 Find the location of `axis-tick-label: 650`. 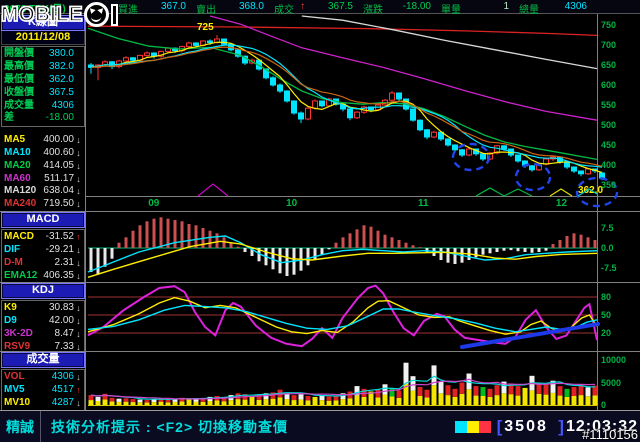

axis-tick-label: 650 is located at coordinates (609, 65).